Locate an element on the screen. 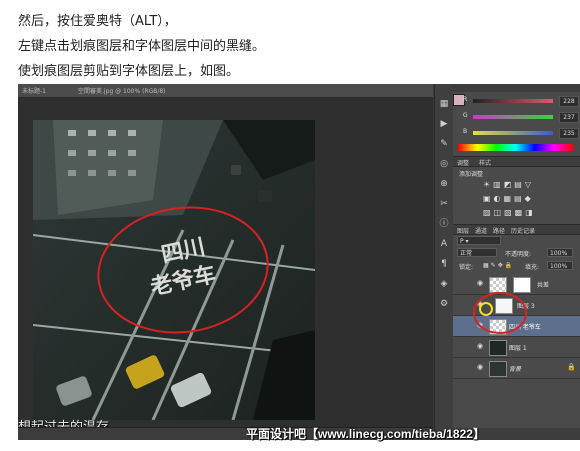  layer-name: 背景 is located at coordinates (515, 369).